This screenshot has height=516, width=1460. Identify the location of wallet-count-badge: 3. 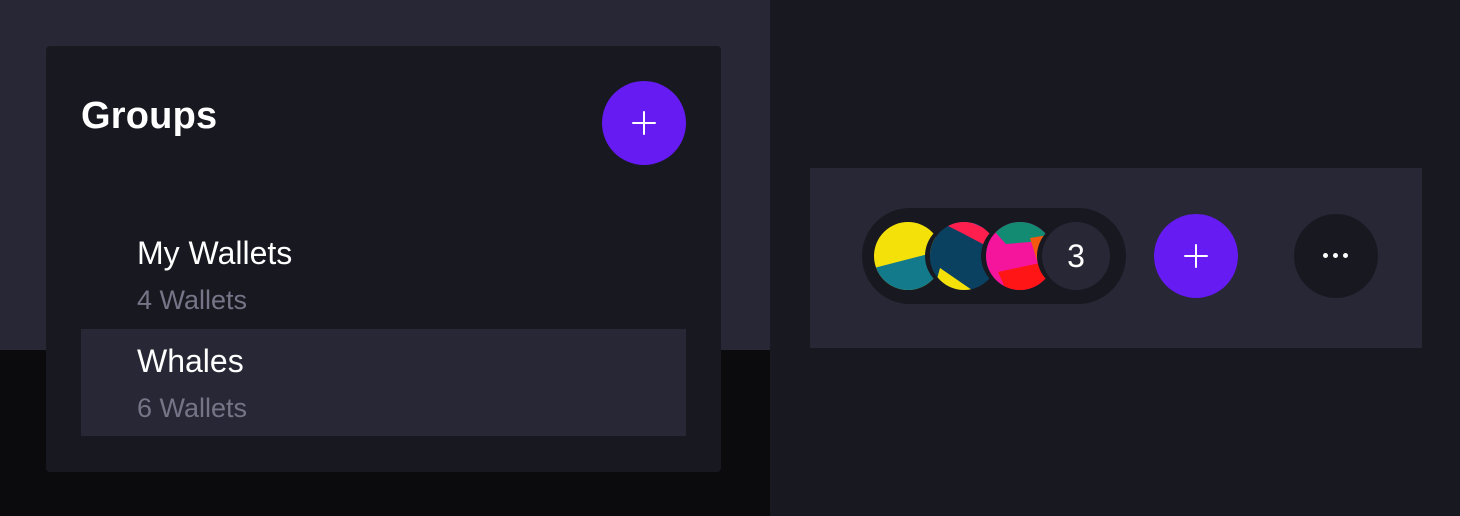
(1076, 256).